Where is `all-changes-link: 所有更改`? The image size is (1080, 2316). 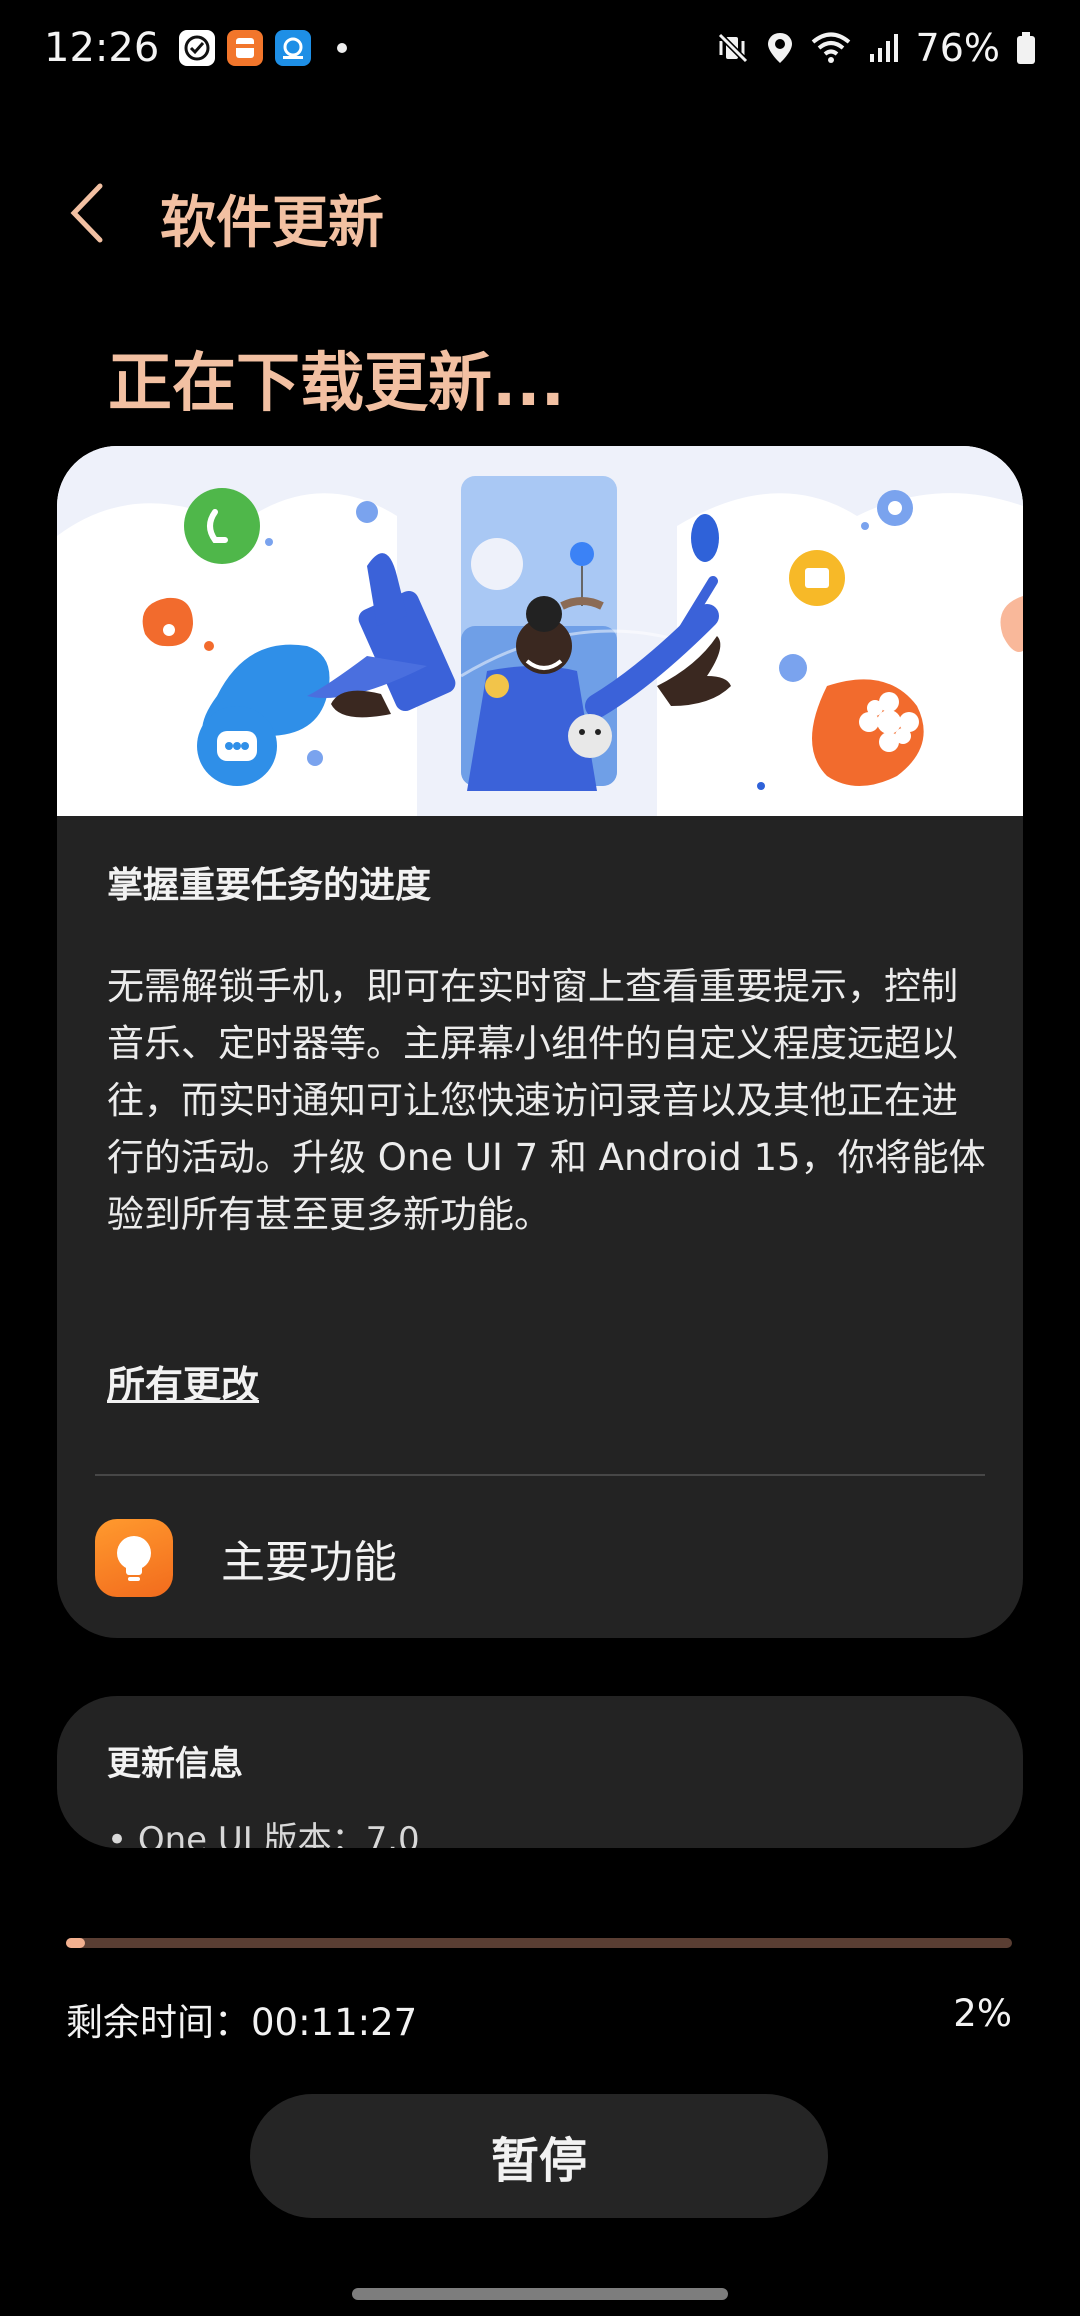
all-changes-link: 所有更改 is located at coordinates (183, 1381).